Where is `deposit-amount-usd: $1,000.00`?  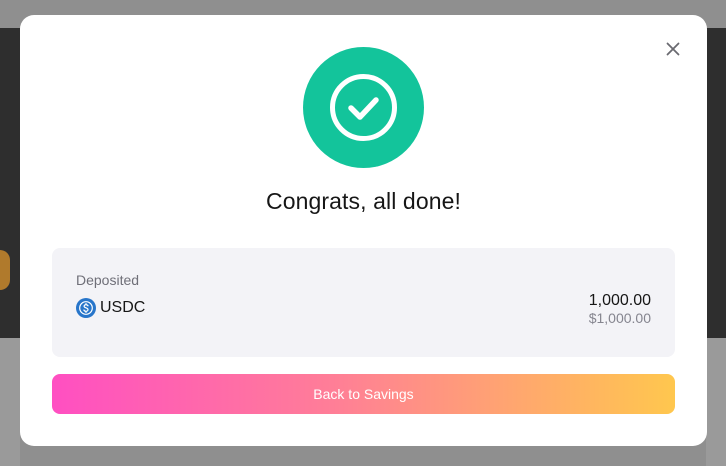
deposit-amount-usd: $1,000.00 is located at coordinates (619, 318).